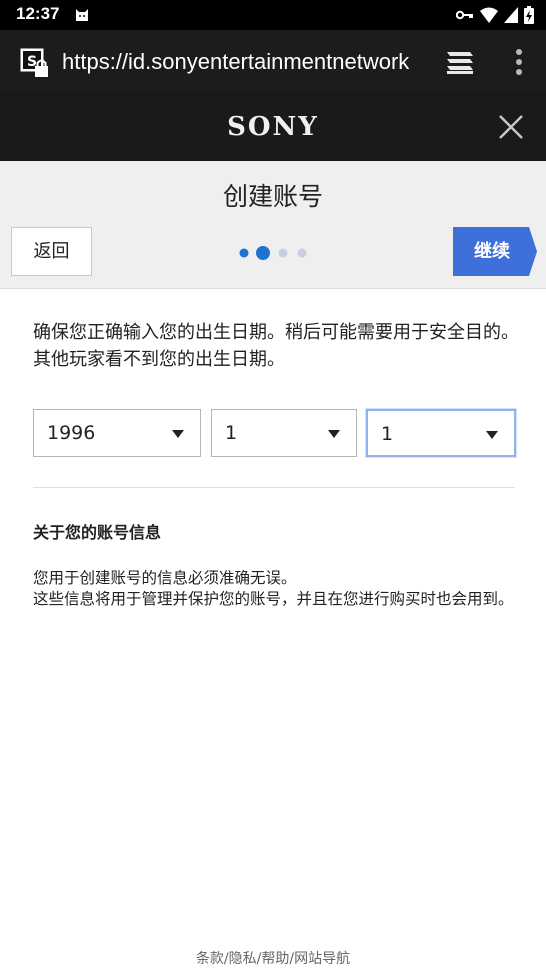 This screenshot has width=546, height=972. Describe the element at coordinates (245, 62) in the screenshot. I see `url-field: https://id.sonyentertainmentnetwork` at that location.